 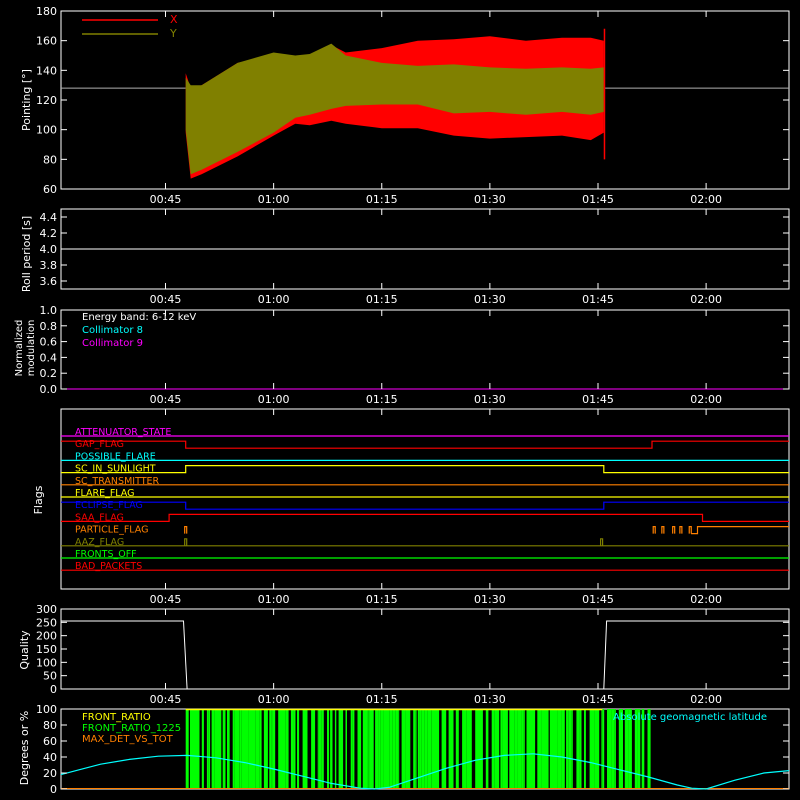 I want to click on y-tick-label: 250, so click(x=46, y=622).